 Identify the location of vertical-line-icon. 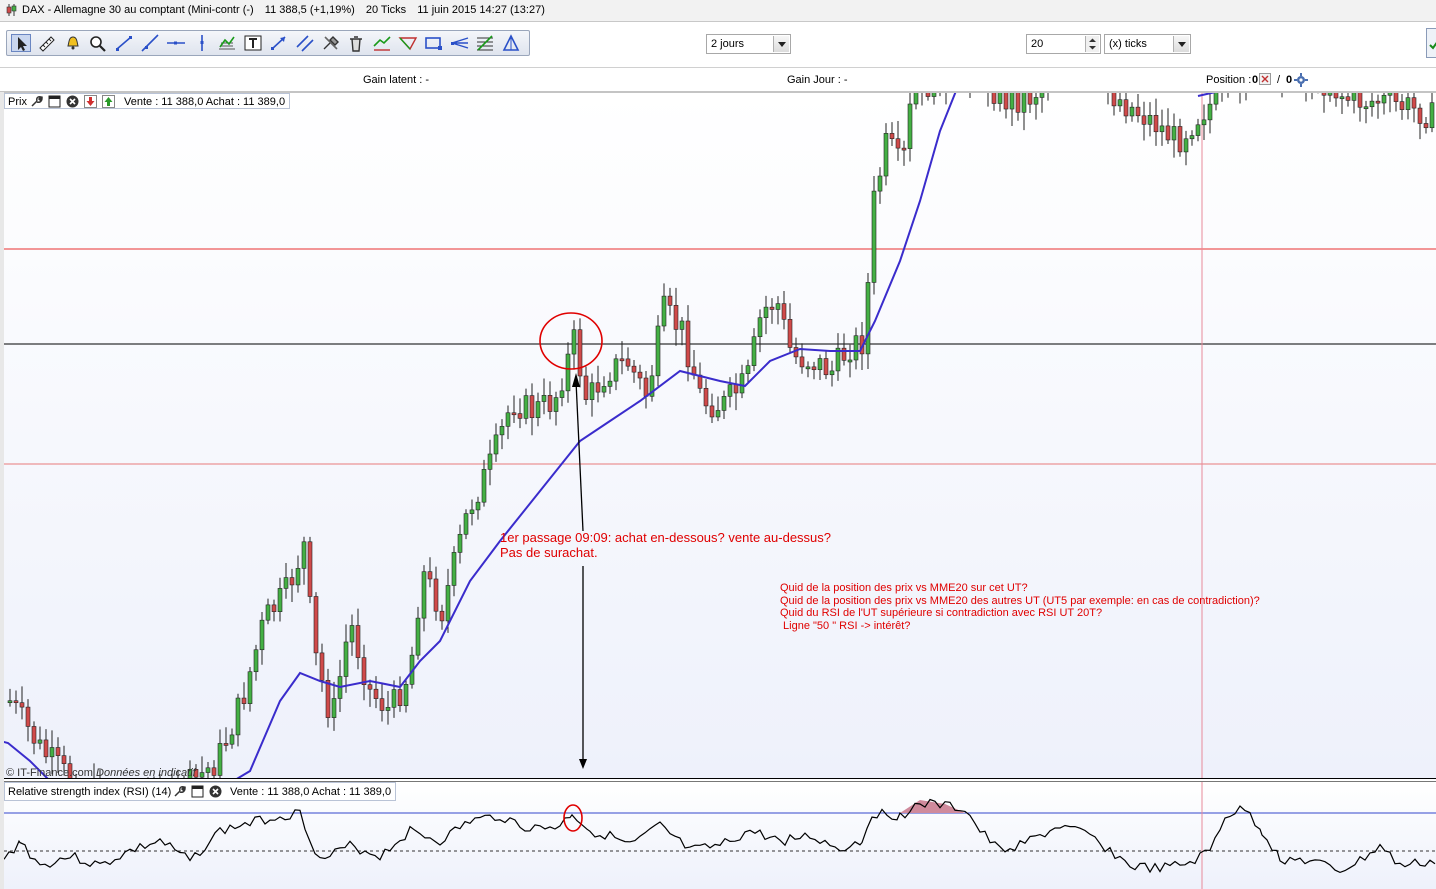
(202, 43).